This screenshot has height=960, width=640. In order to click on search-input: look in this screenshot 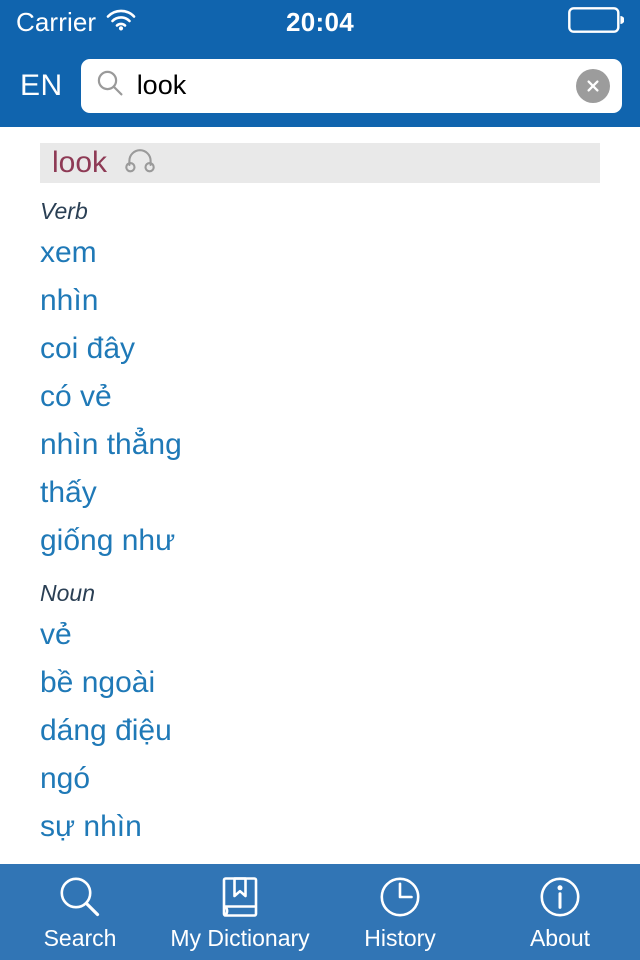, I will do `click(350, 85)`.